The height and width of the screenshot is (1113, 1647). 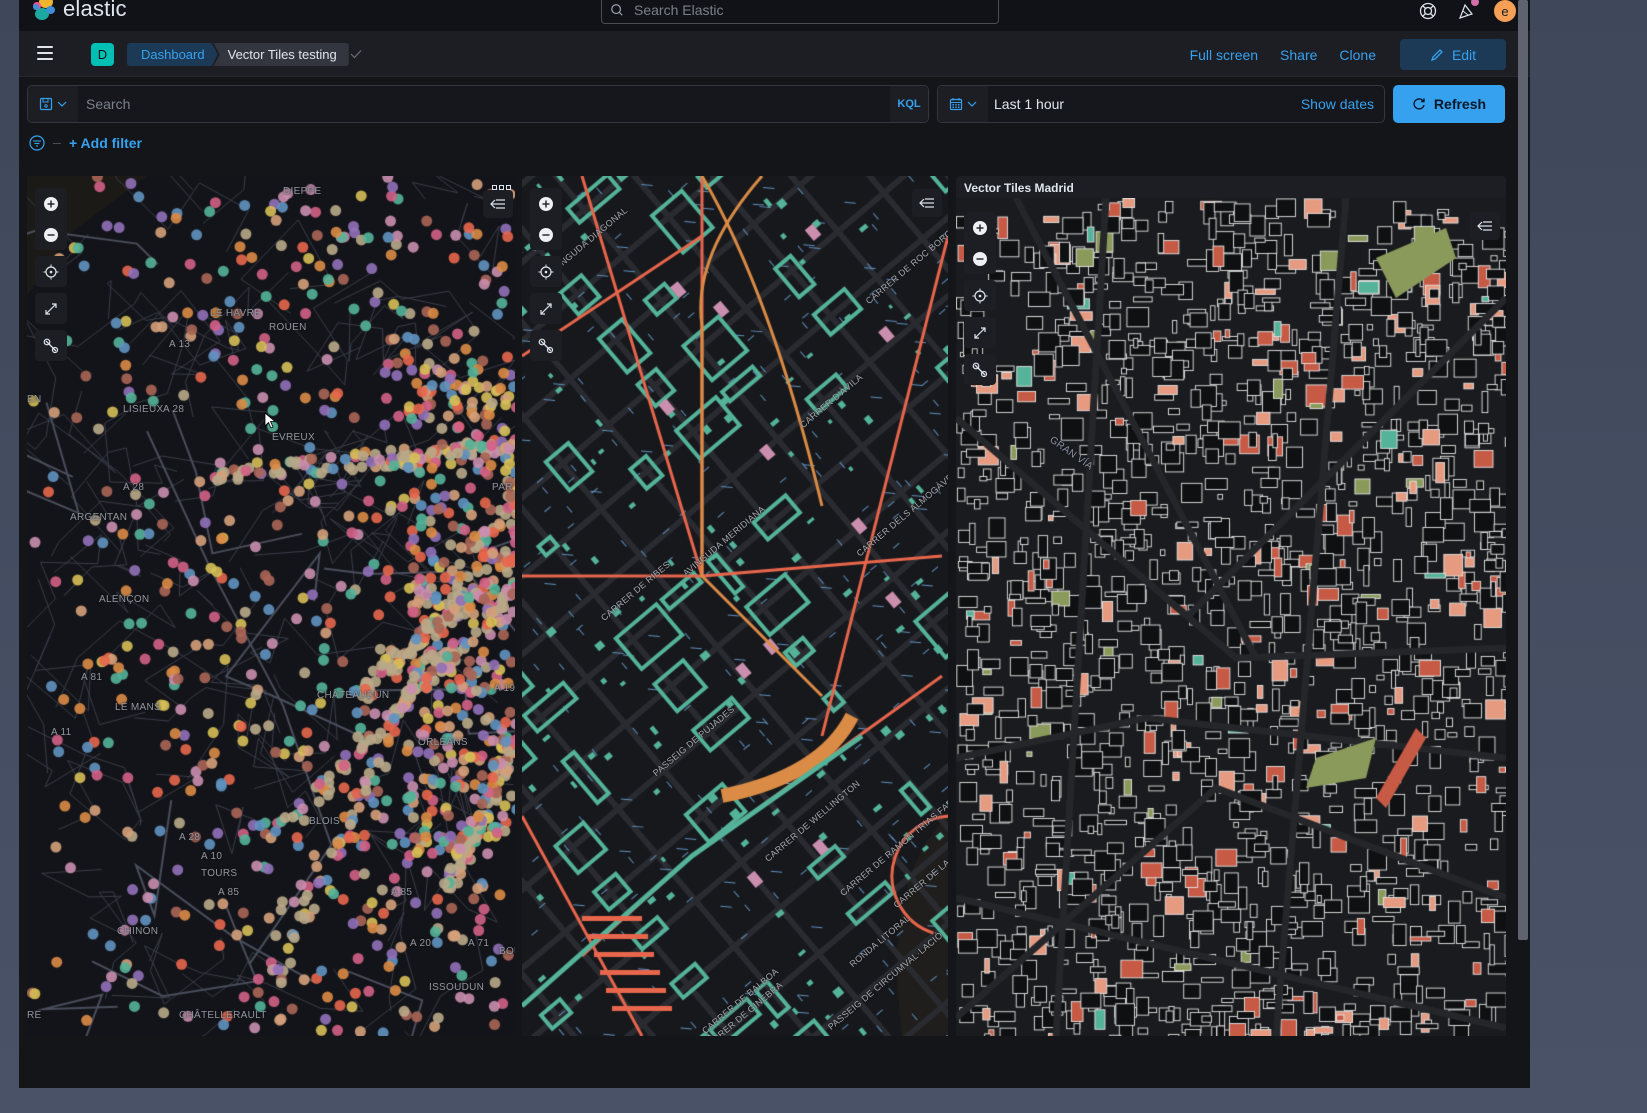 I want to click on calendar-icon, so click(x=956, y=104).